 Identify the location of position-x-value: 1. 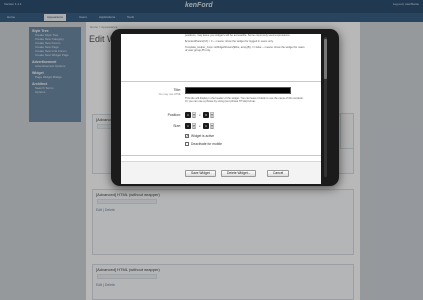
(188, 115).